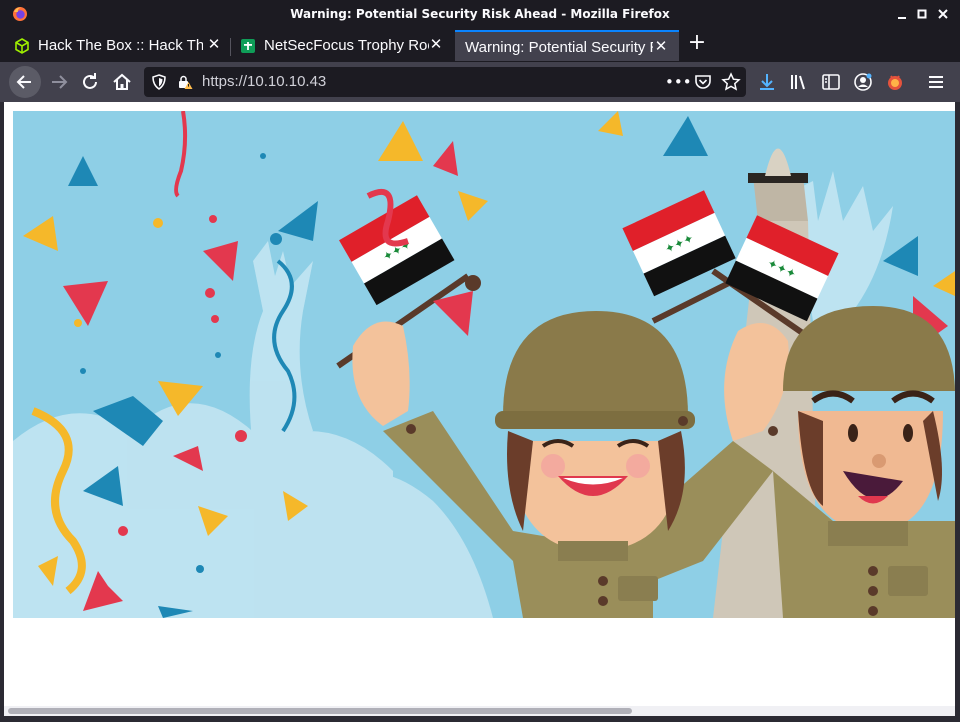 This screenshot has height=722, width=960. I want to click on shield-icon, so click(159, 82).